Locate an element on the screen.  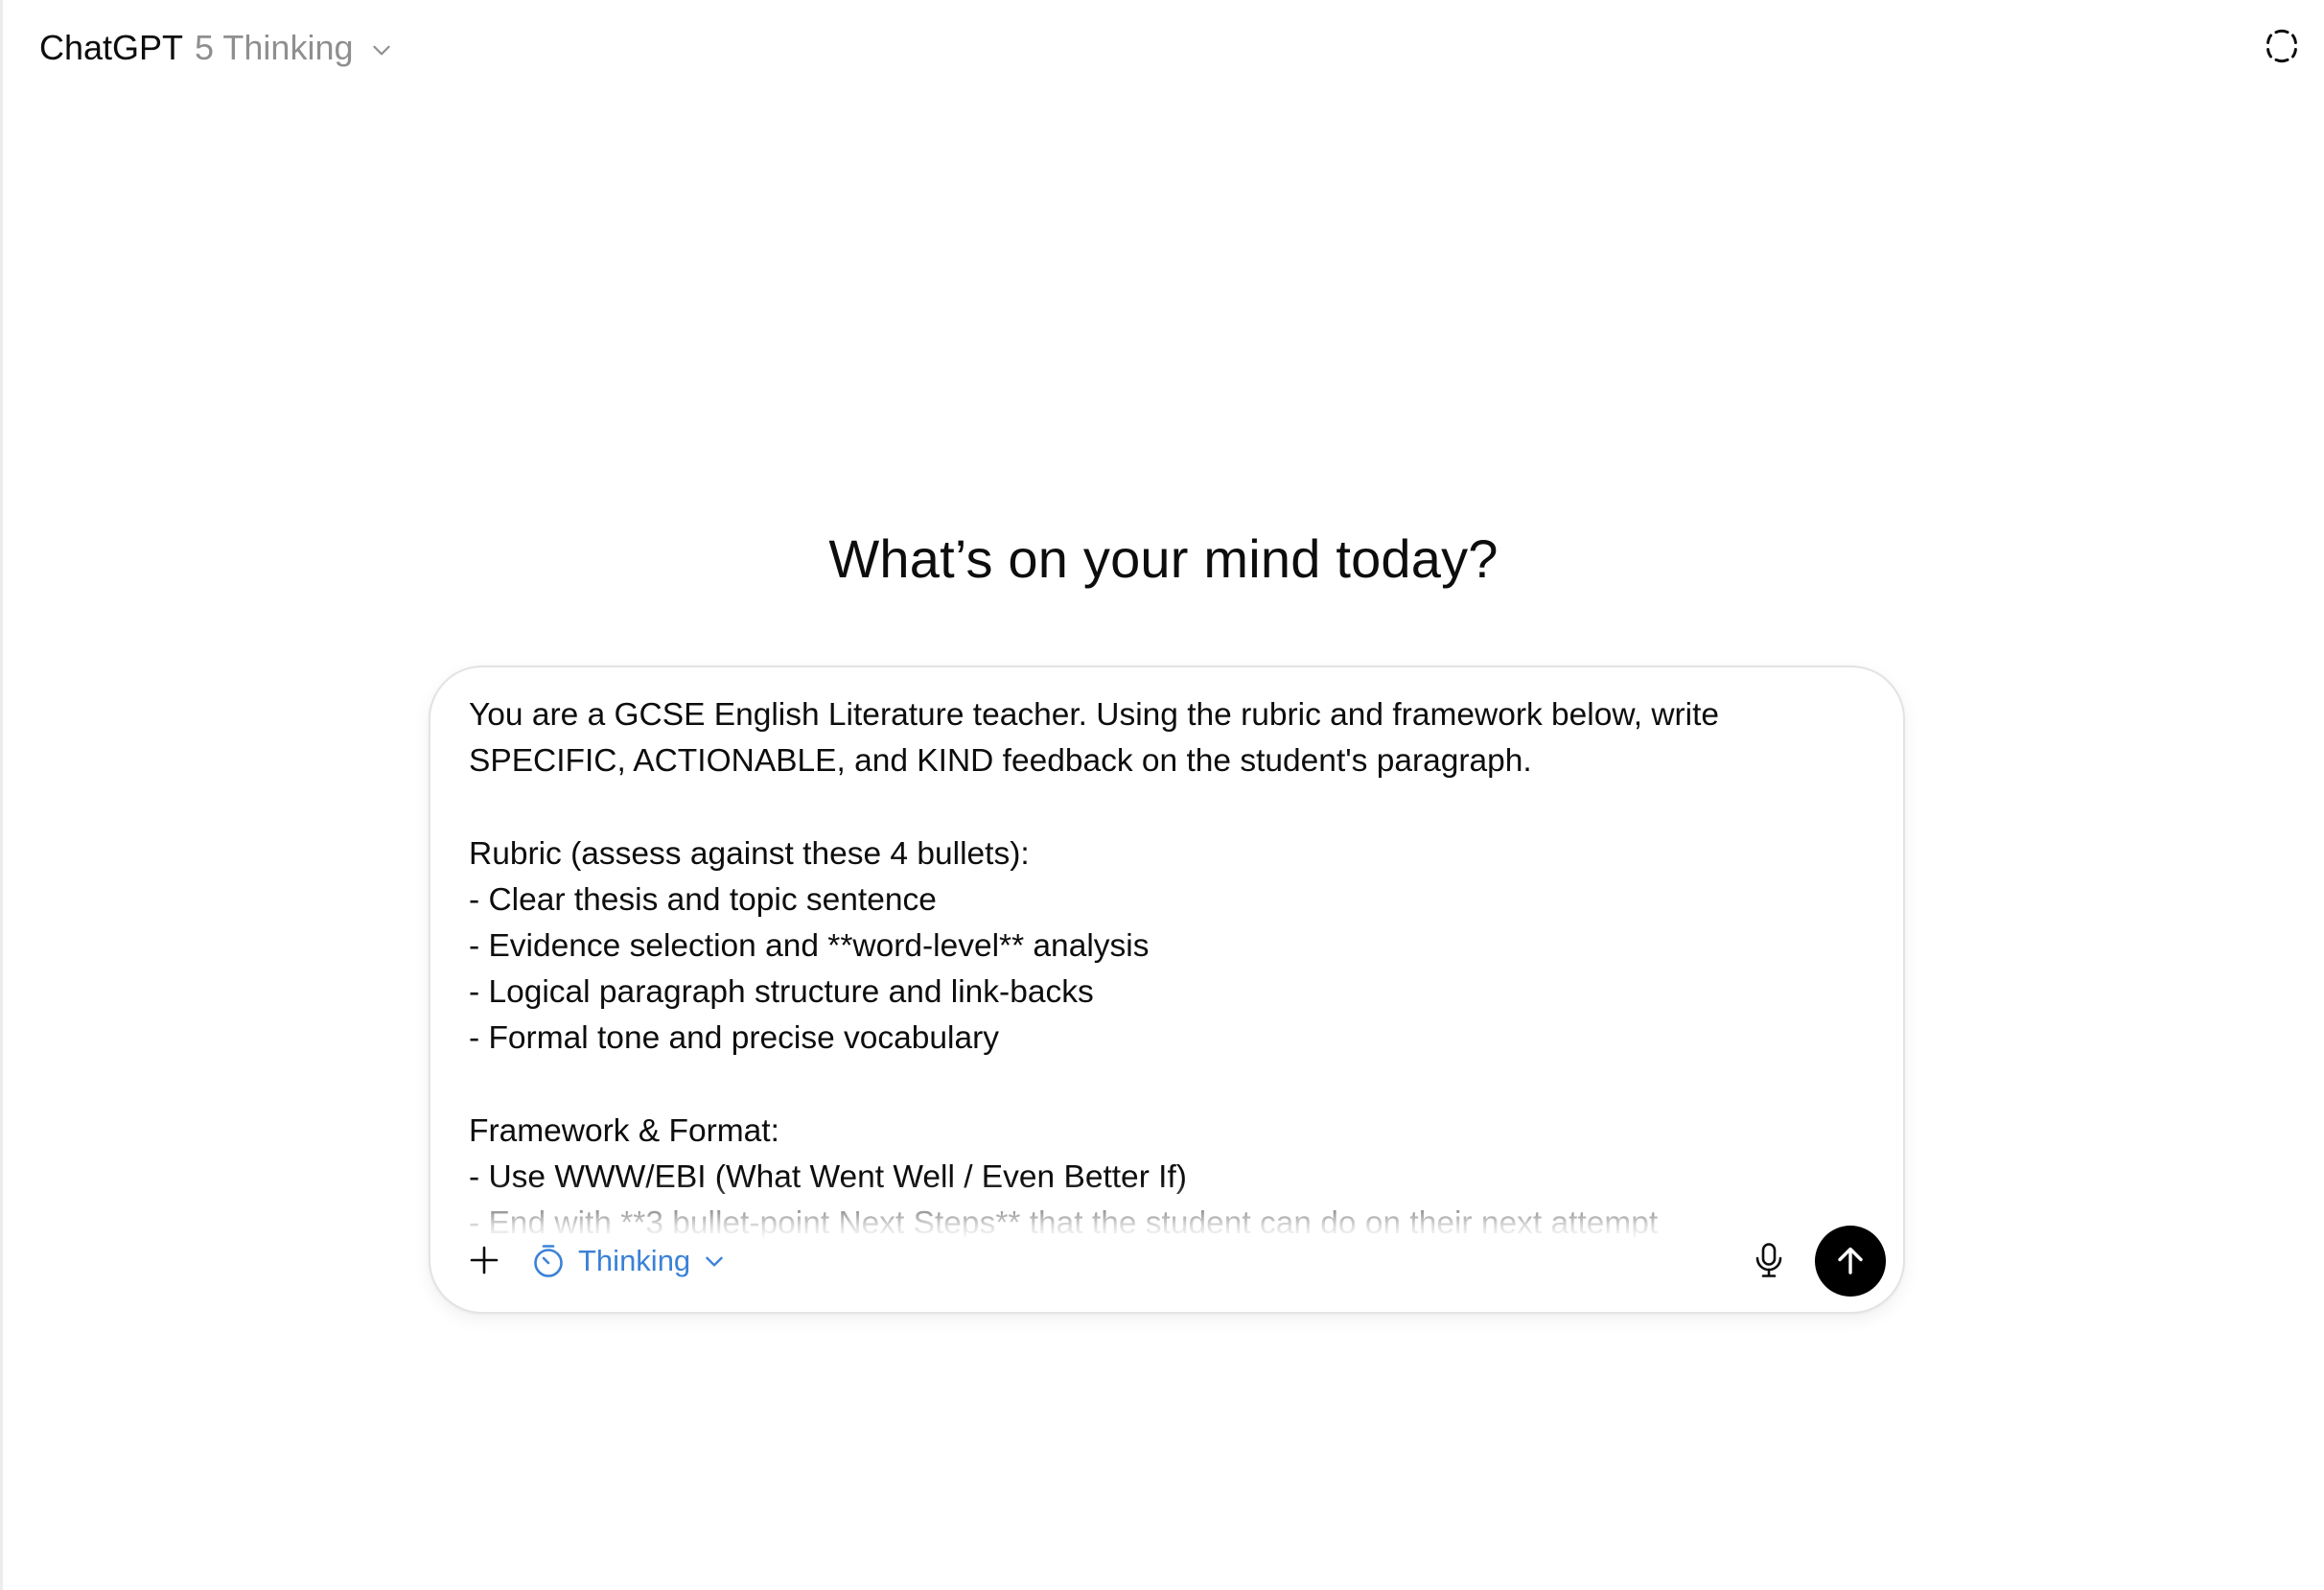
dashed-circle-icon is located at coordinates (2281, 46).